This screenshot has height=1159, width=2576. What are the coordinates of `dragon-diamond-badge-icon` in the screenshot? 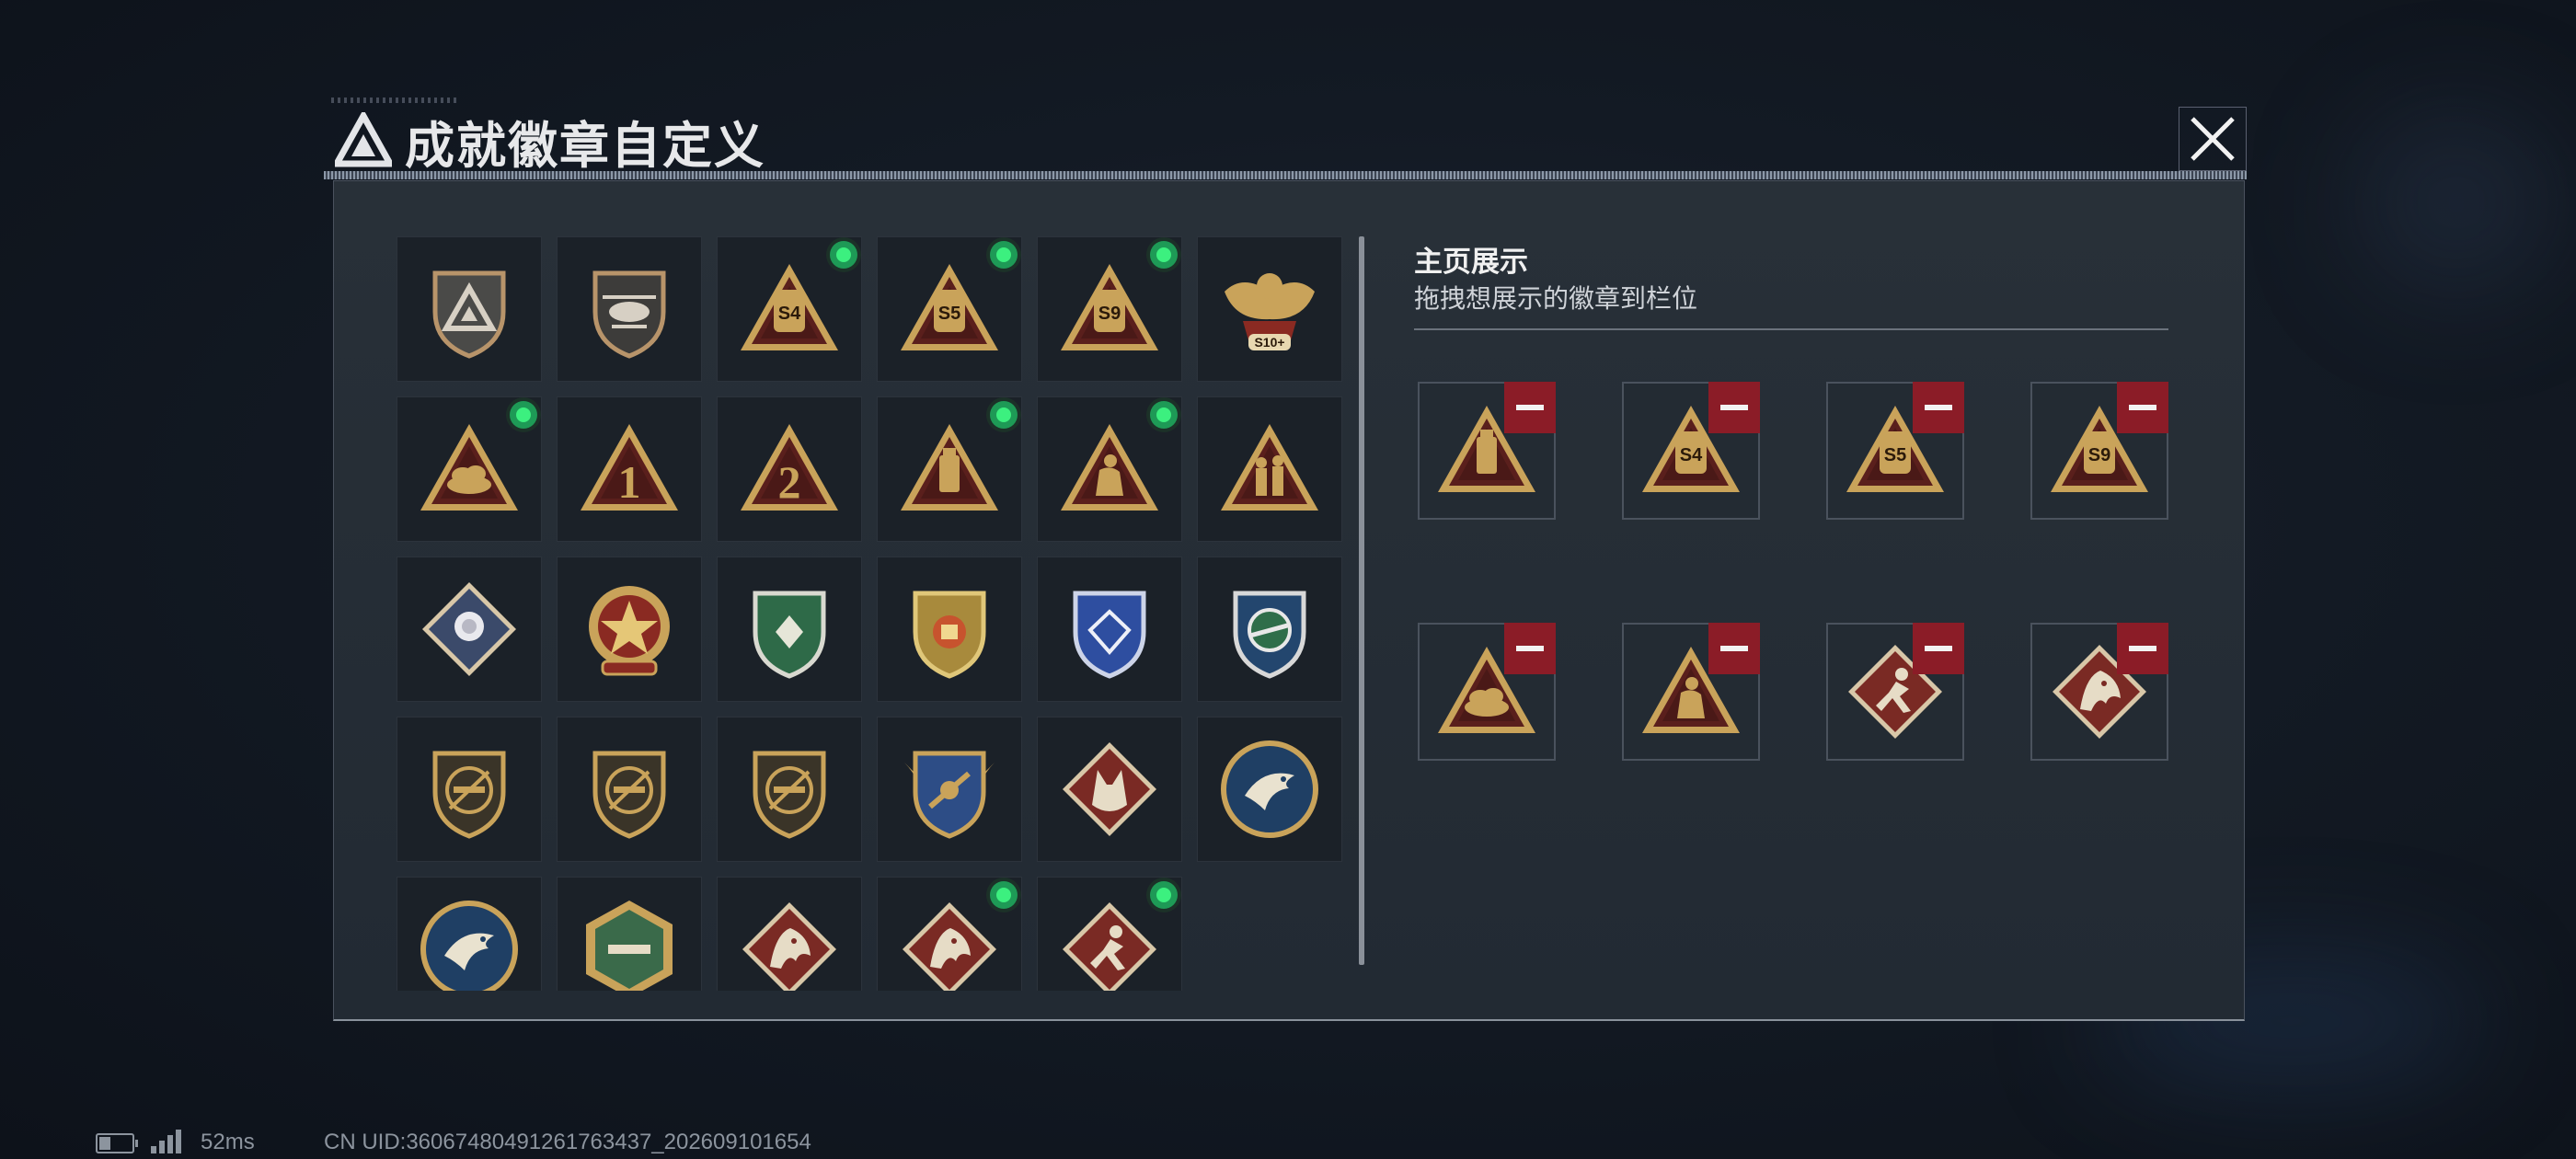 It's located at (789, 946).